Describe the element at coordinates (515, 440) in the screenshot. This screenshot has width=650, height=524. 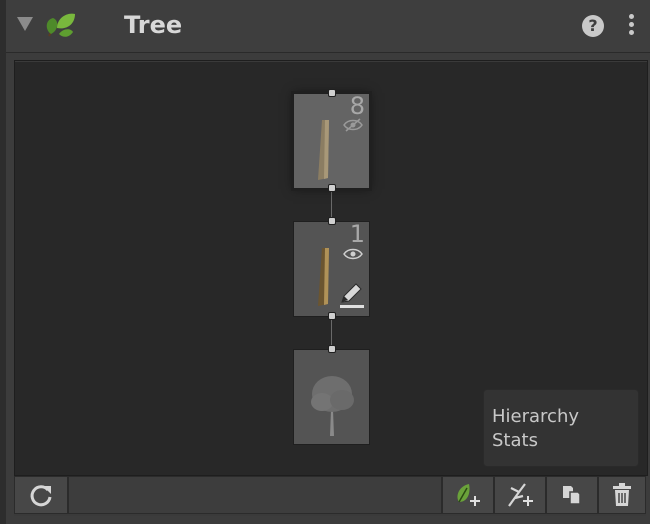
I see `stats-line-2: Stats` at that location.